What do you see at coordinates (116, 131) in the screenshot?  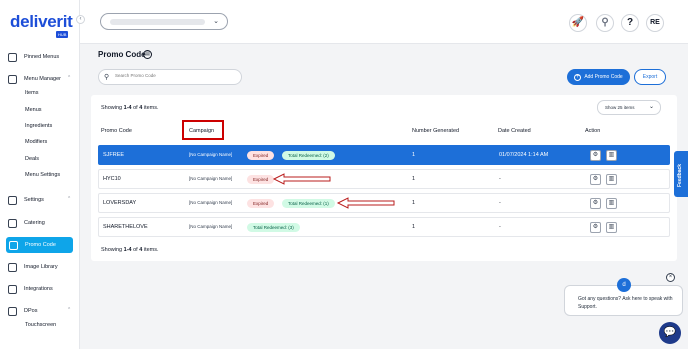 I see `column-header-promo-code: Promo Code` at bounding box center [116, 131].